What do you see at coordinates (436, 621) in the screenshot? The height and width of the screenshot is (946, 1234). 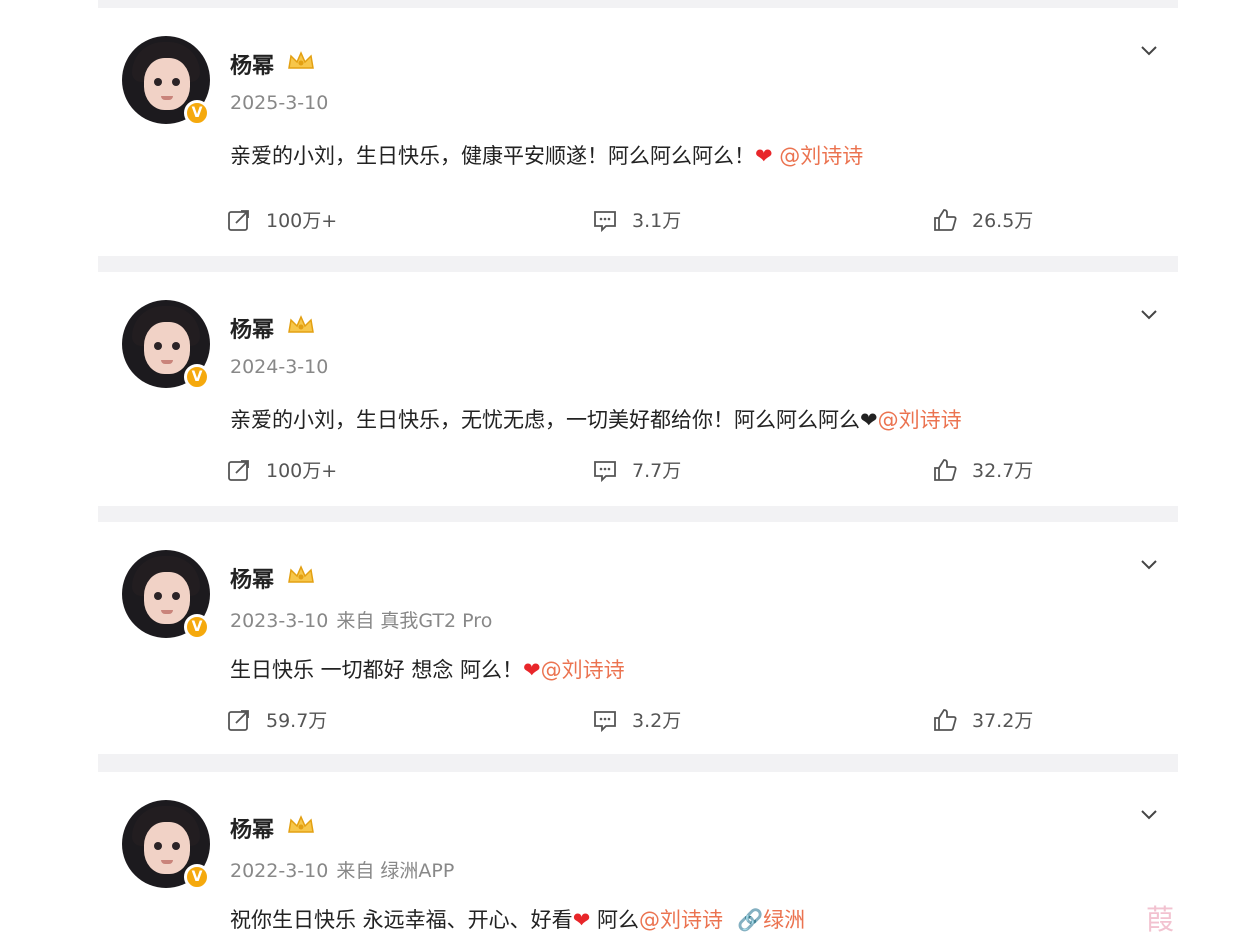 I see `source-app-link: 真我GT2 Pro` at bounding box center [436, 621].